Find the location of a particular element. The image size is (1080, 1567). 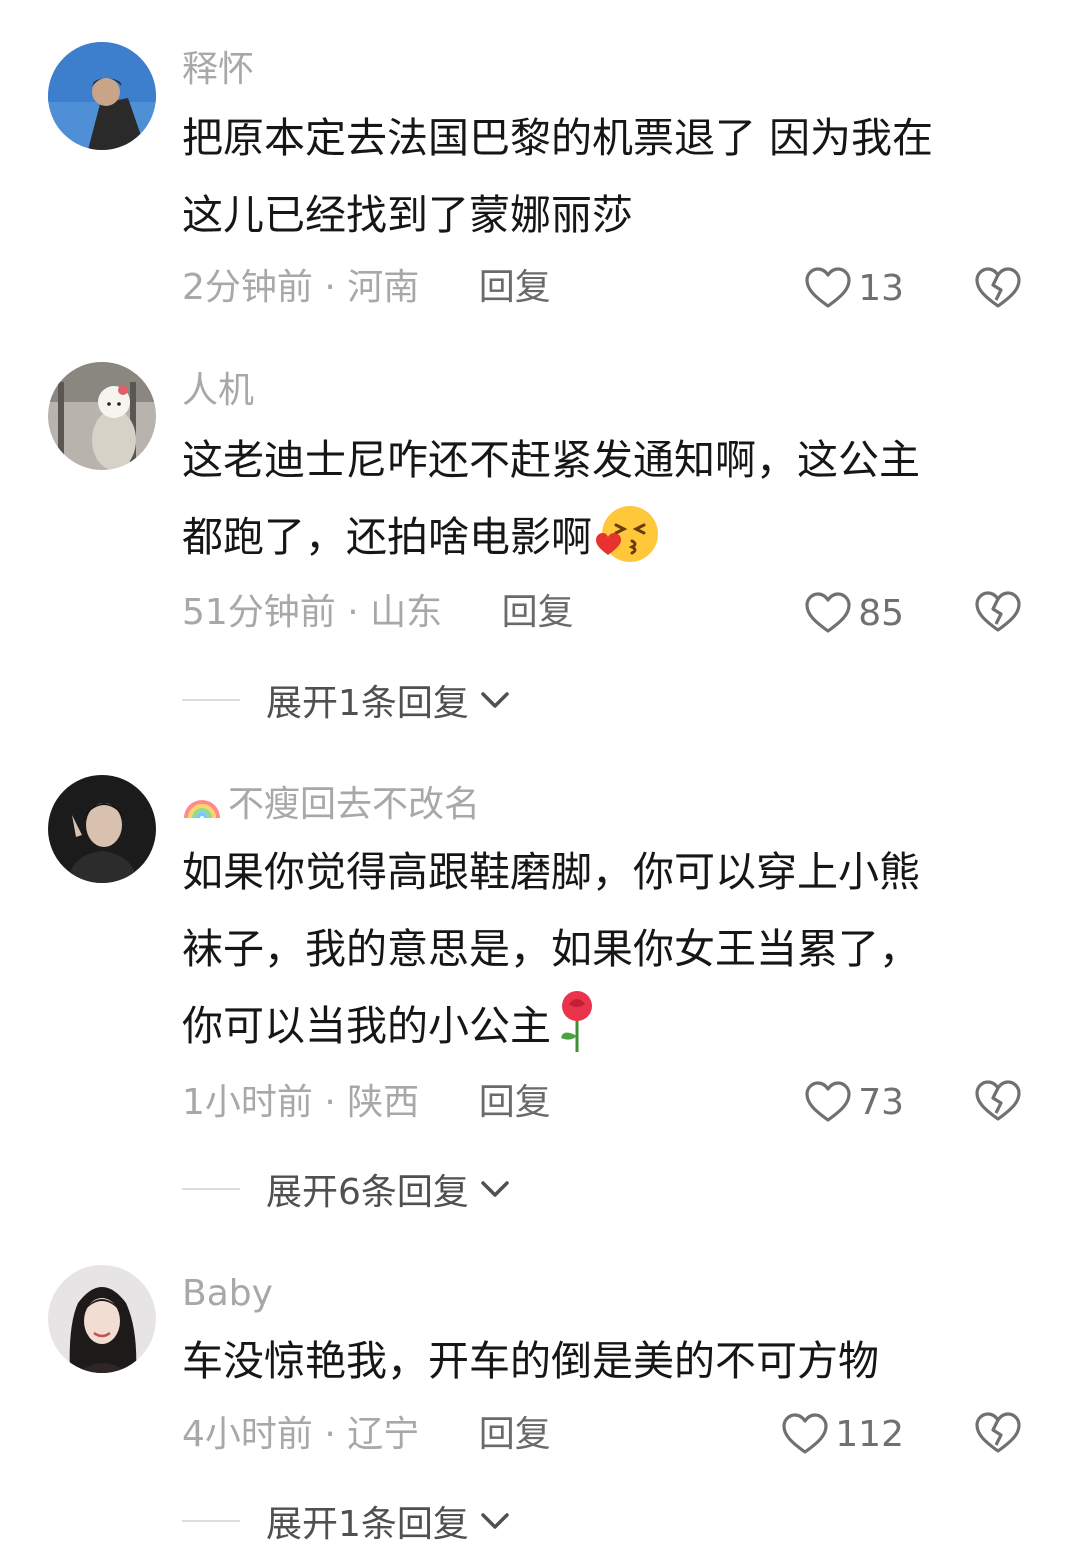

username: 释怀 is located at coordinates (218, 70).